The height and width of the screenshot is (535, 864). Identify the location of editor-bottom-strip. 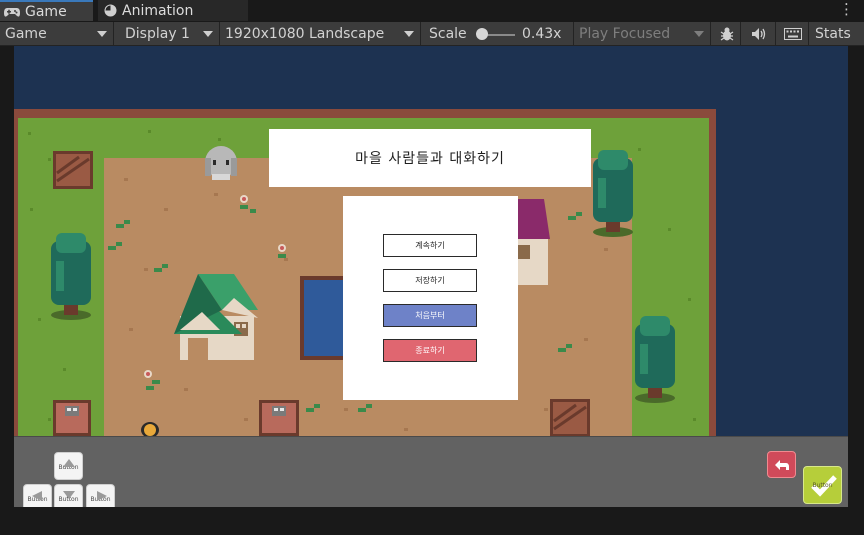
(432, 521).